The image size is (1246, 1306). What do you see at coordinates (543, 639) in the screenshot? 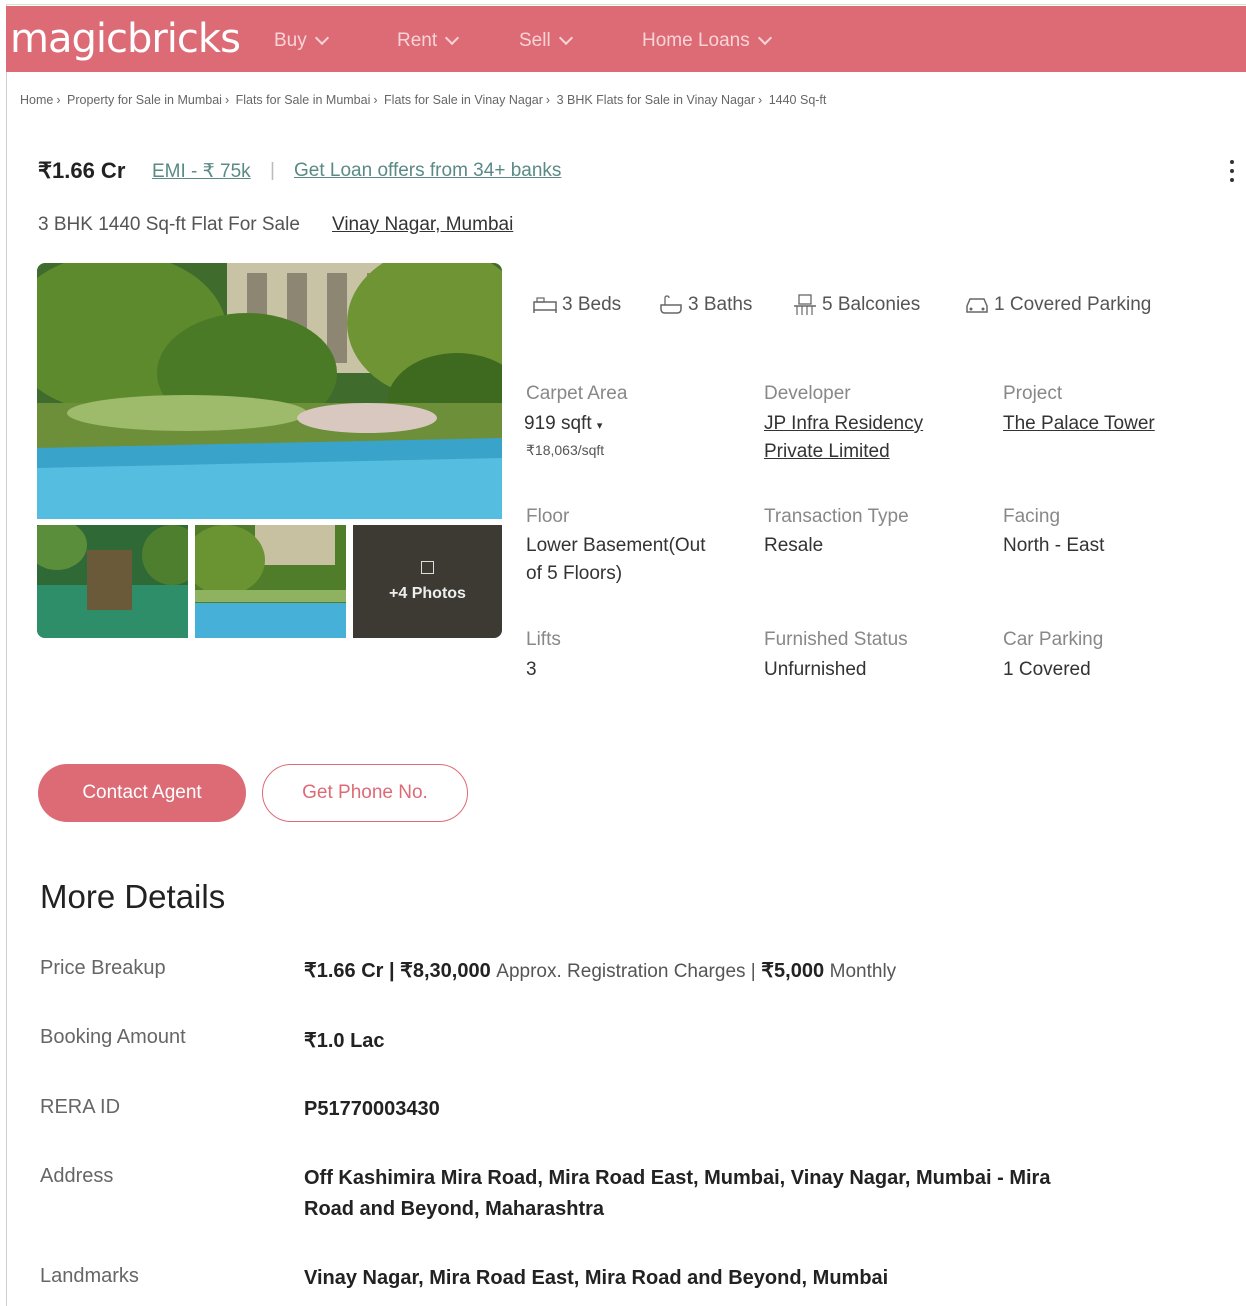
I see `lifts-label: Lifts` at bounding box center [543, 639].